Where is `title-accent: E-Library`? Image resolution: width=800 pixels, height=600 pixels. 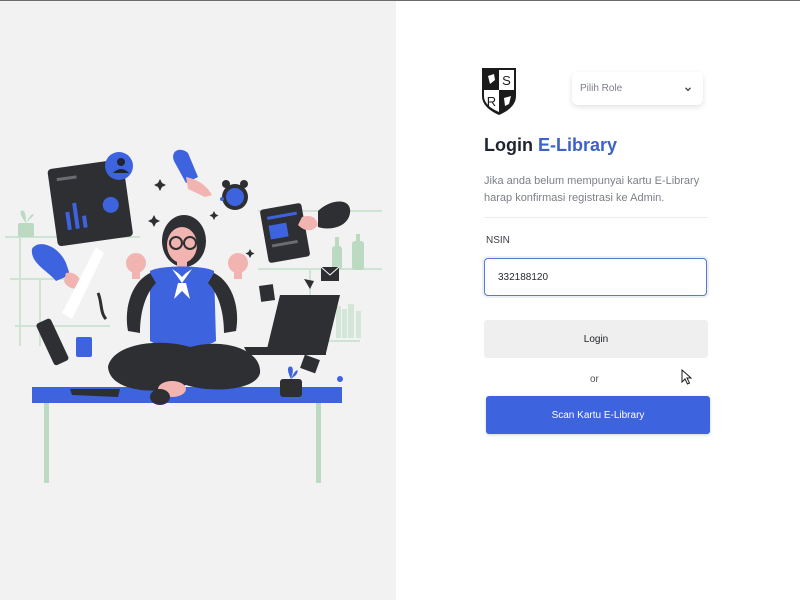
title-accent: E-Library is located at coordinates (578, 145).